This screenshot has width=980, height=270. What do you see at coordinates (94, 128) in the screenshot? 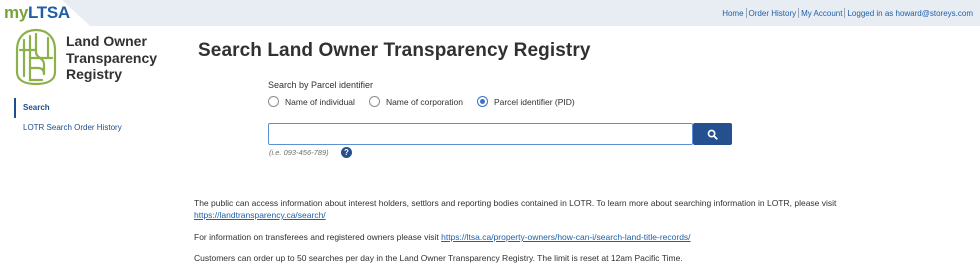
I see `nav-item-lotr-search-order-history: LOTR Search Order History` at bounding box center [94, 128].